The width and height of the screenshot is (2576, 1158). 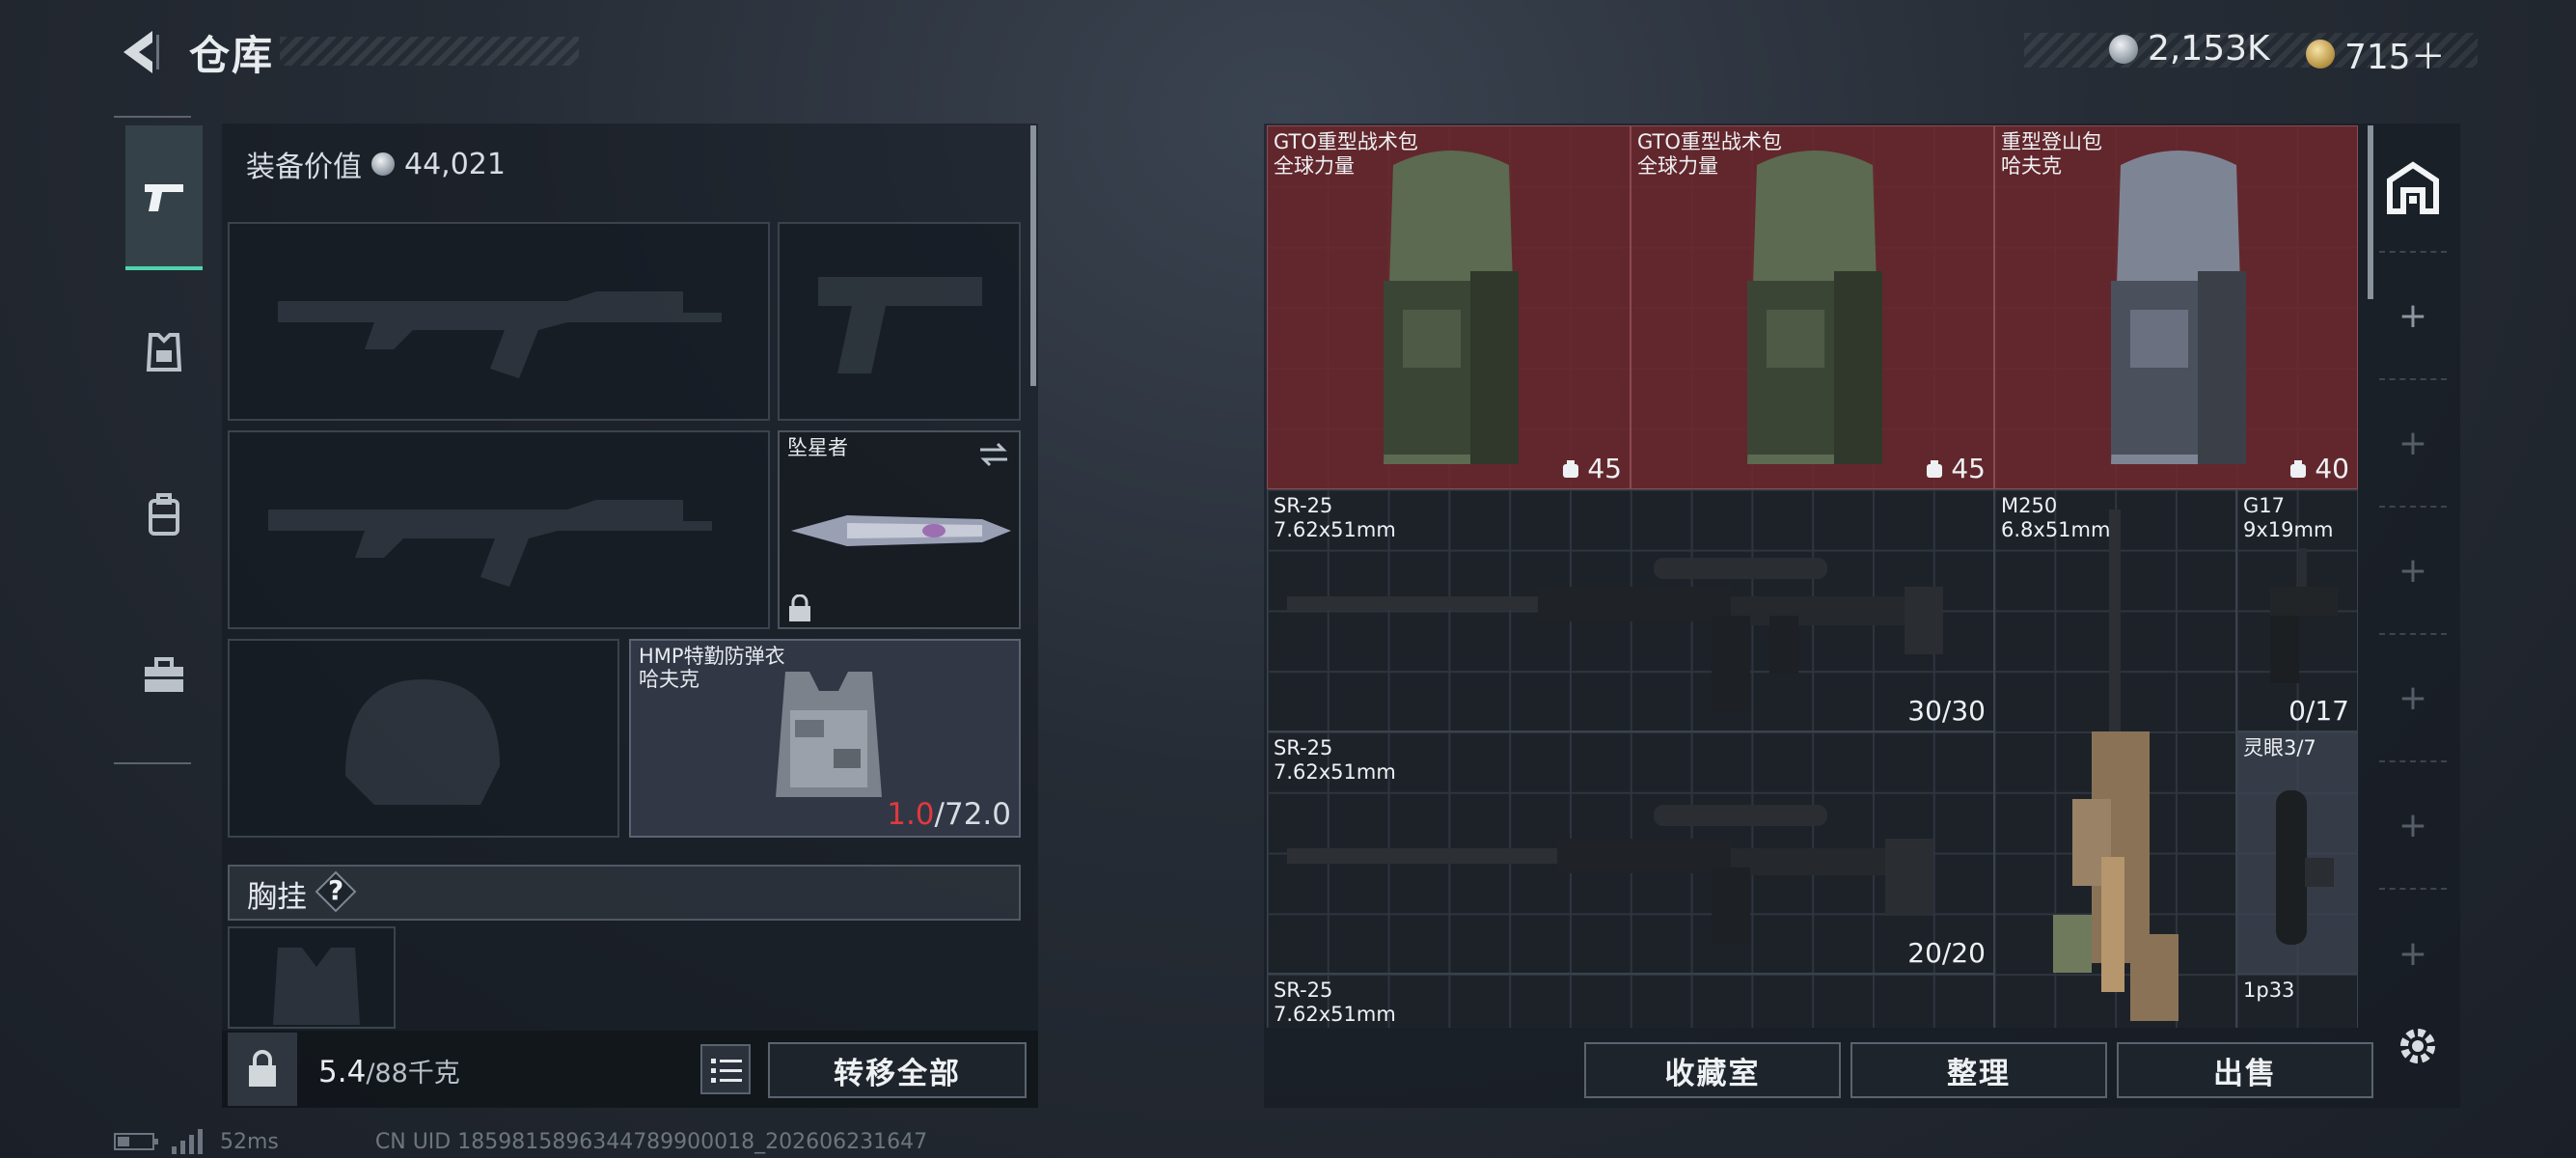 I want to click on tab-backpack, so click(x=164, y=514).